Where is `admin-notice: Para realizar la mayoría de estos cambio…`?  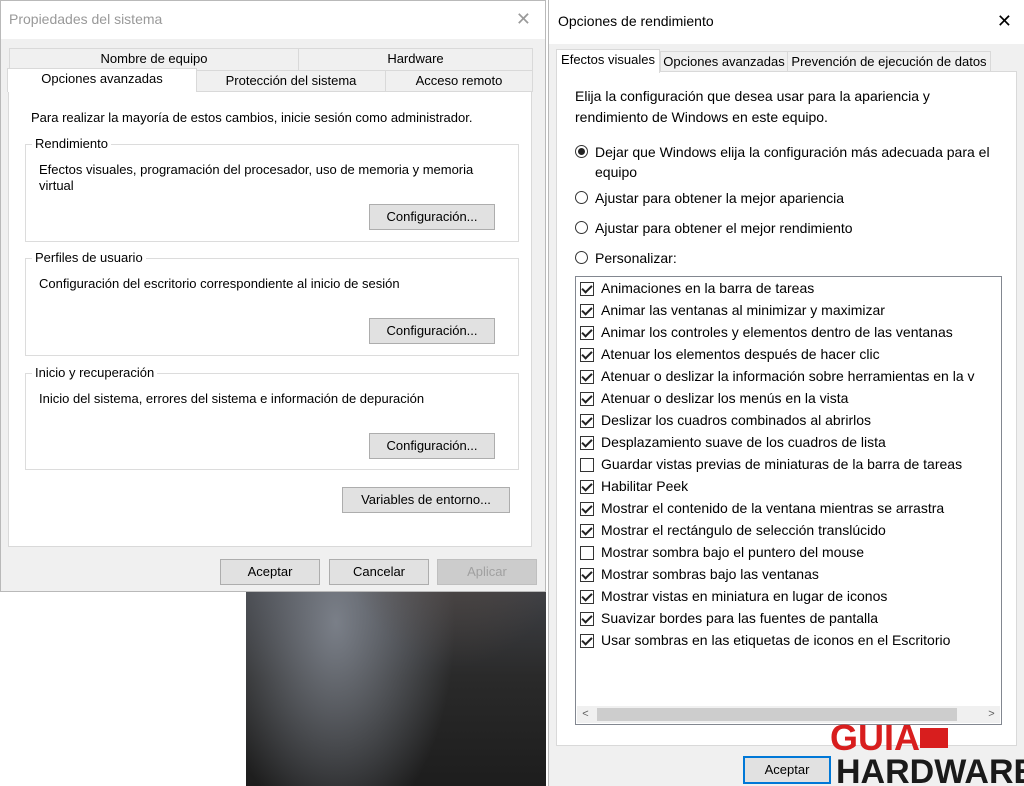
admin-notice: Para realizar la mayoría de estos cambio… is located at coordinates (252, 117).